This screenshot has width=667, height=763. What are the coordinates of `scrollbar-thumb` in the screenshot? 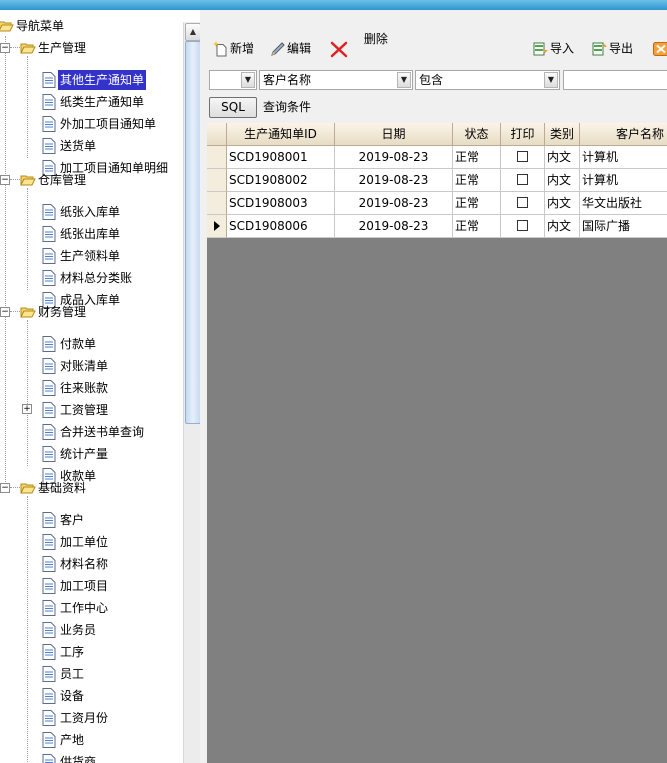 It's located at (192, 232).